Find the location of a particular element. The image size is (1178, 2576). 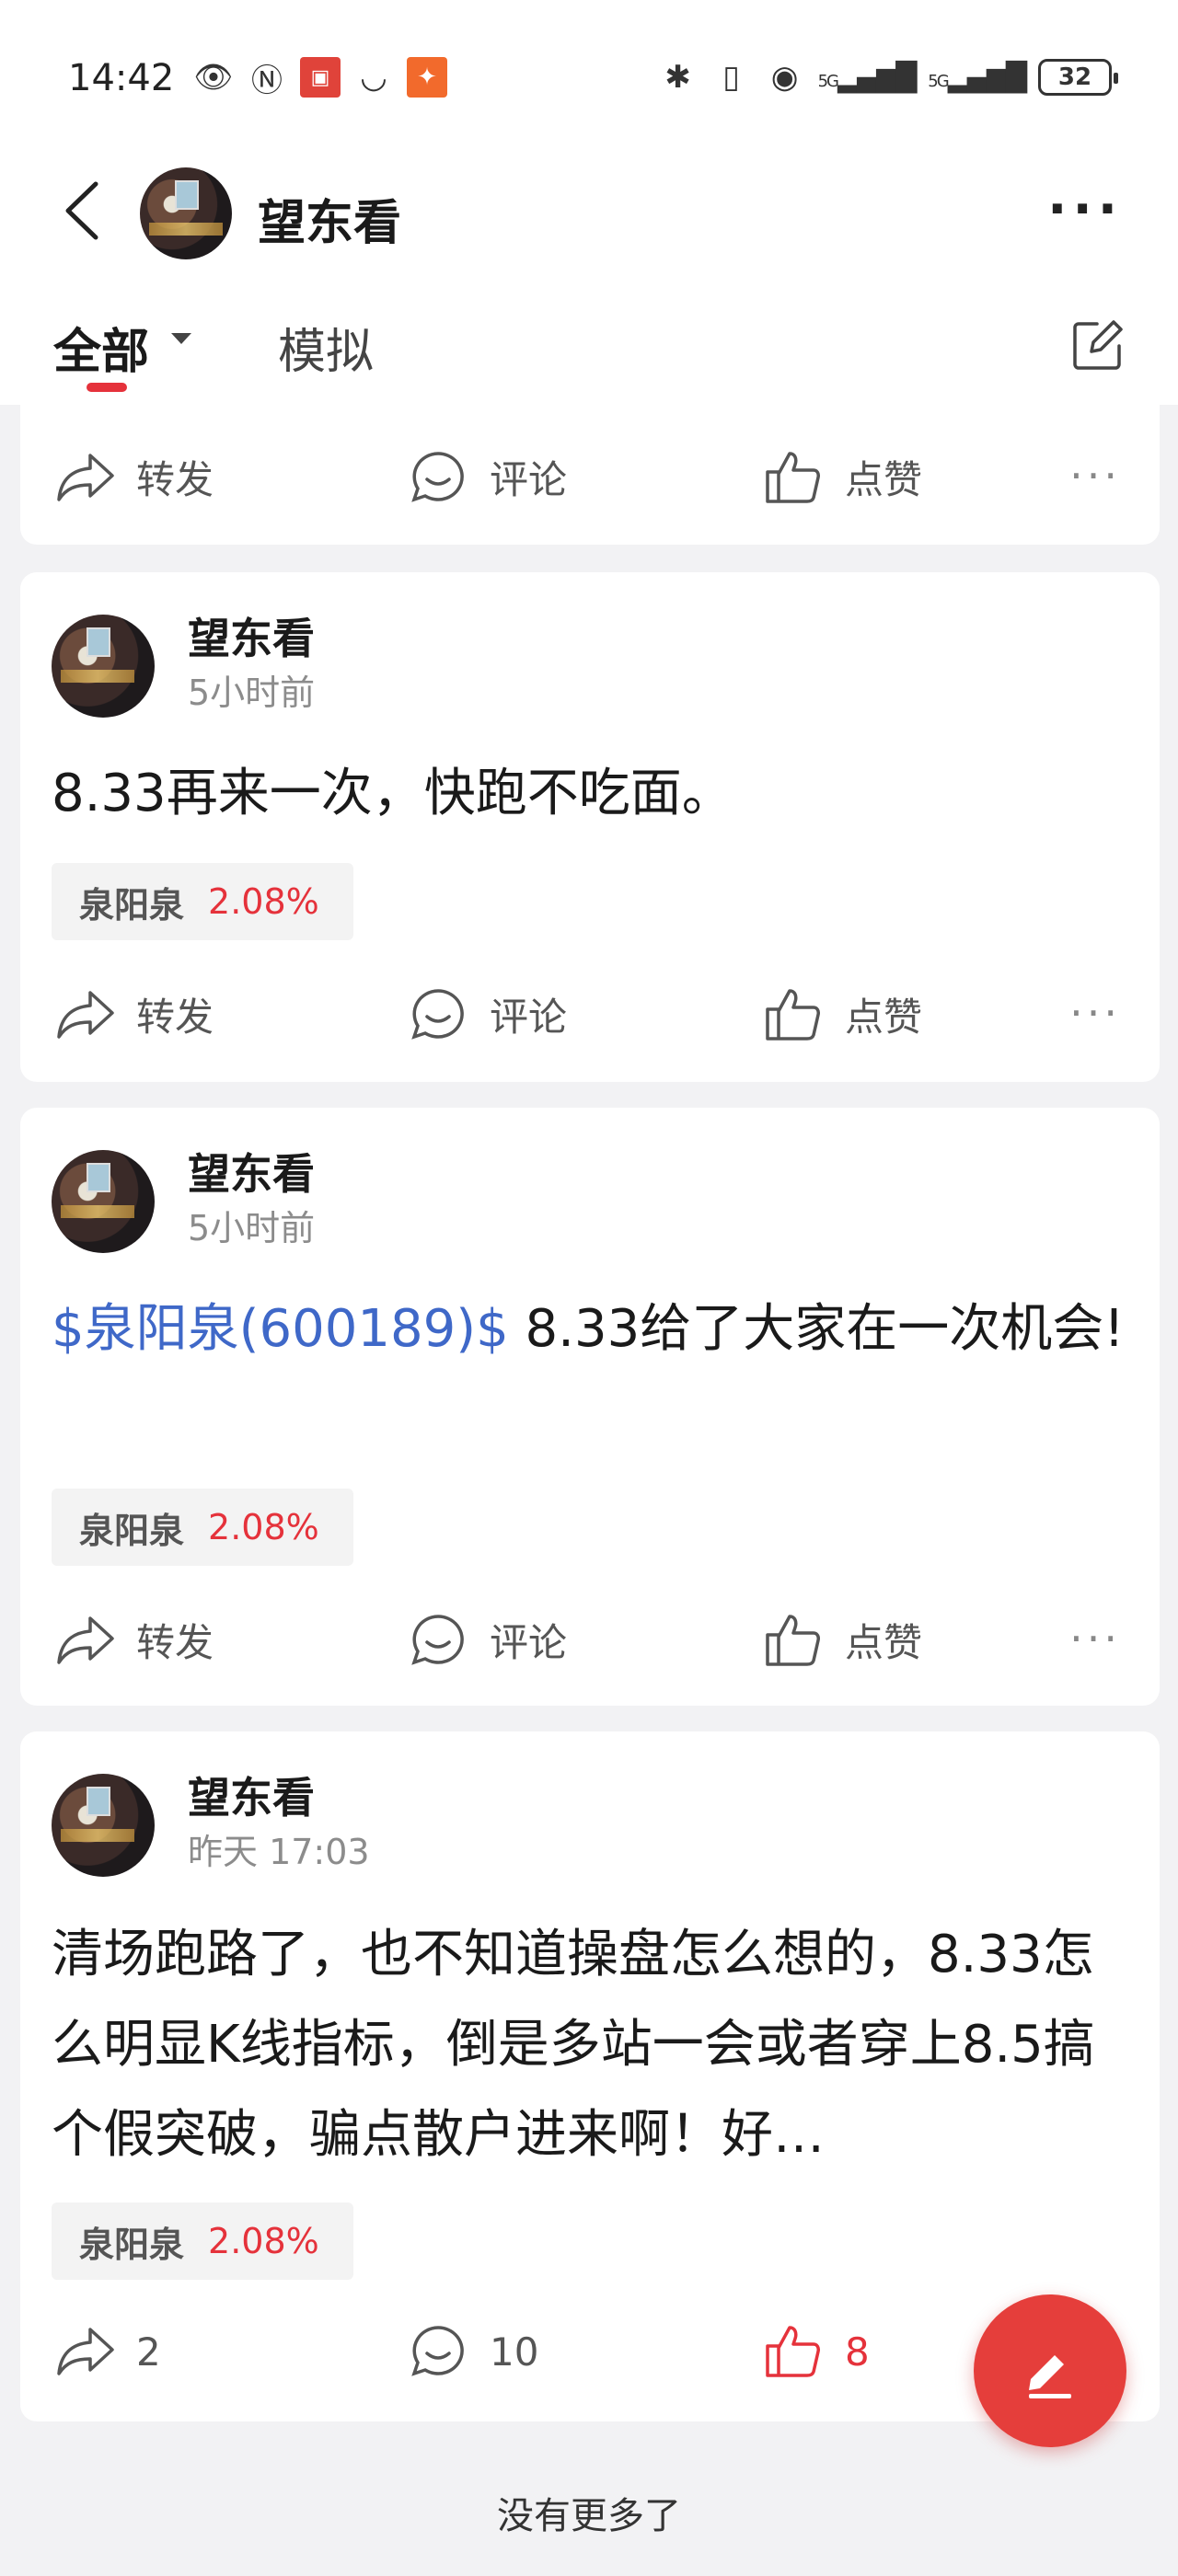

post-card-partial: 转发 评论 点赞 ··· is located at coordinates (590, 475).